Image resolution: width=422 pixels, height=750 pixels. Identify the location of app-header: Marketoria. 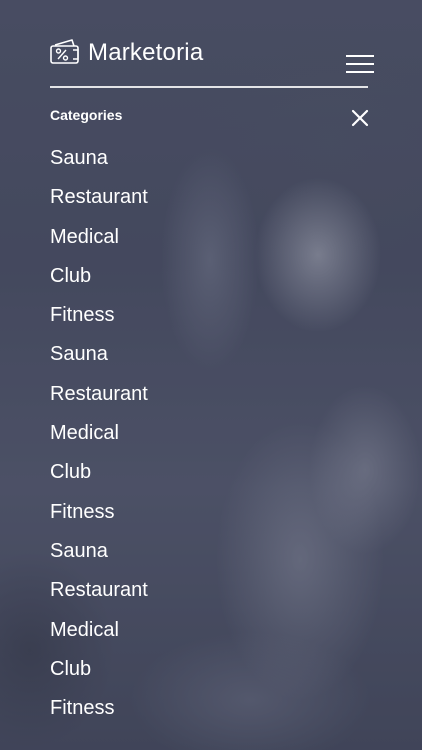
(212, 61).